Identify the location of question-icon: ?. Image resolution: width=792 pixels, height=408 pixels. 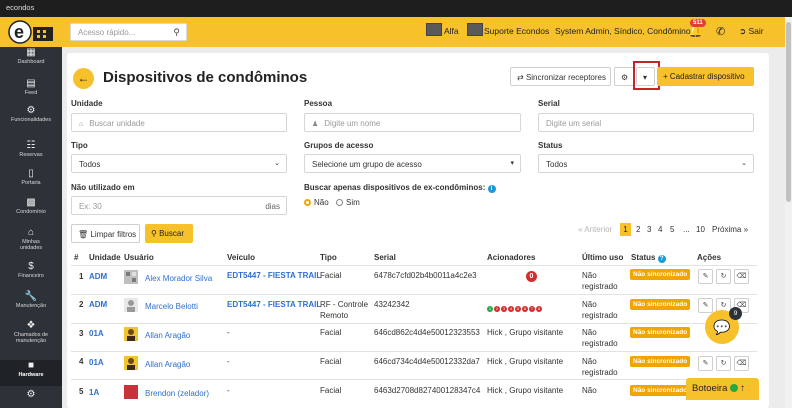
(661, 259).